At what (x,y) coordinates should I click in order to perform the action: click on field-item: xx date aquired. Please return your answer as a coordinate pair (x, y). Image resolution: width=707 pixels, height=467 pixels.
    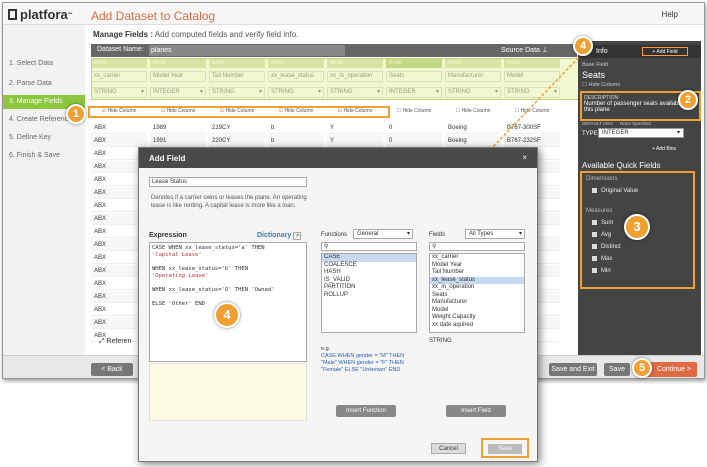
    Looking at the image, I should click on (477, 326).